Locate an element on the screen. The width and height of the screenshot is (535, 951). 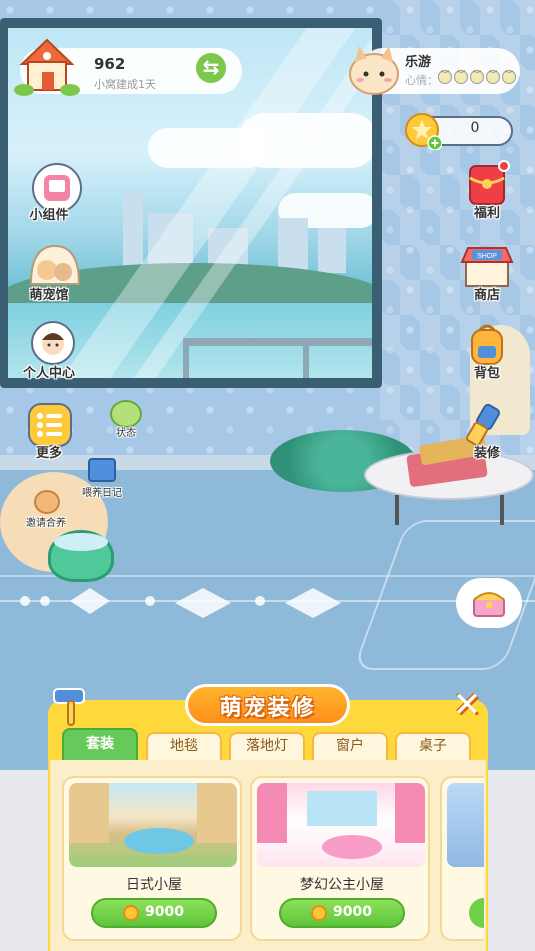
room-preview is located at coordinates (465, 825).